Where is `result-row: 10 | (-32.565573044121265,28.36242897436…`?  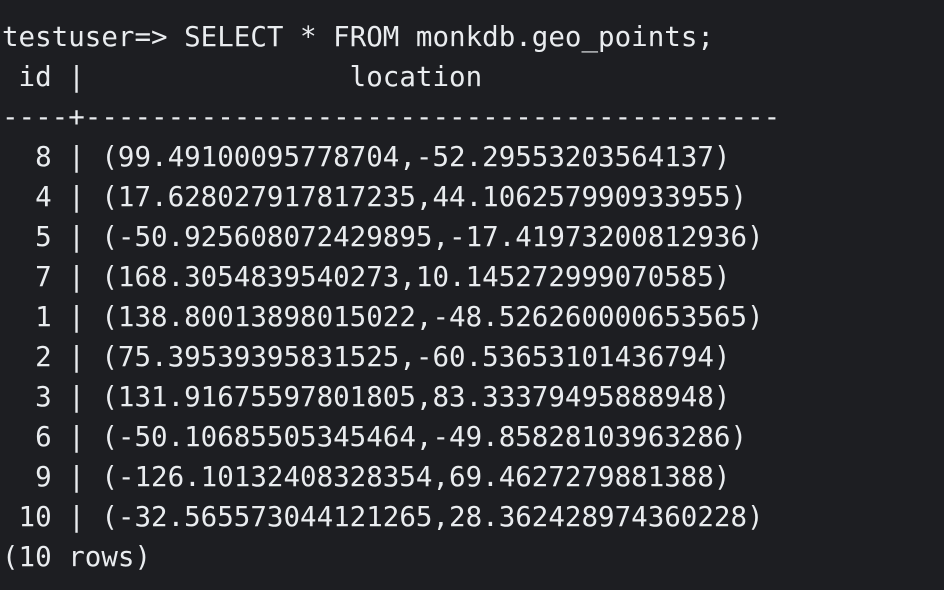 result-row: 10 | (-32.565573044121265,28.36242897436… is located at coordinates (383, 517).